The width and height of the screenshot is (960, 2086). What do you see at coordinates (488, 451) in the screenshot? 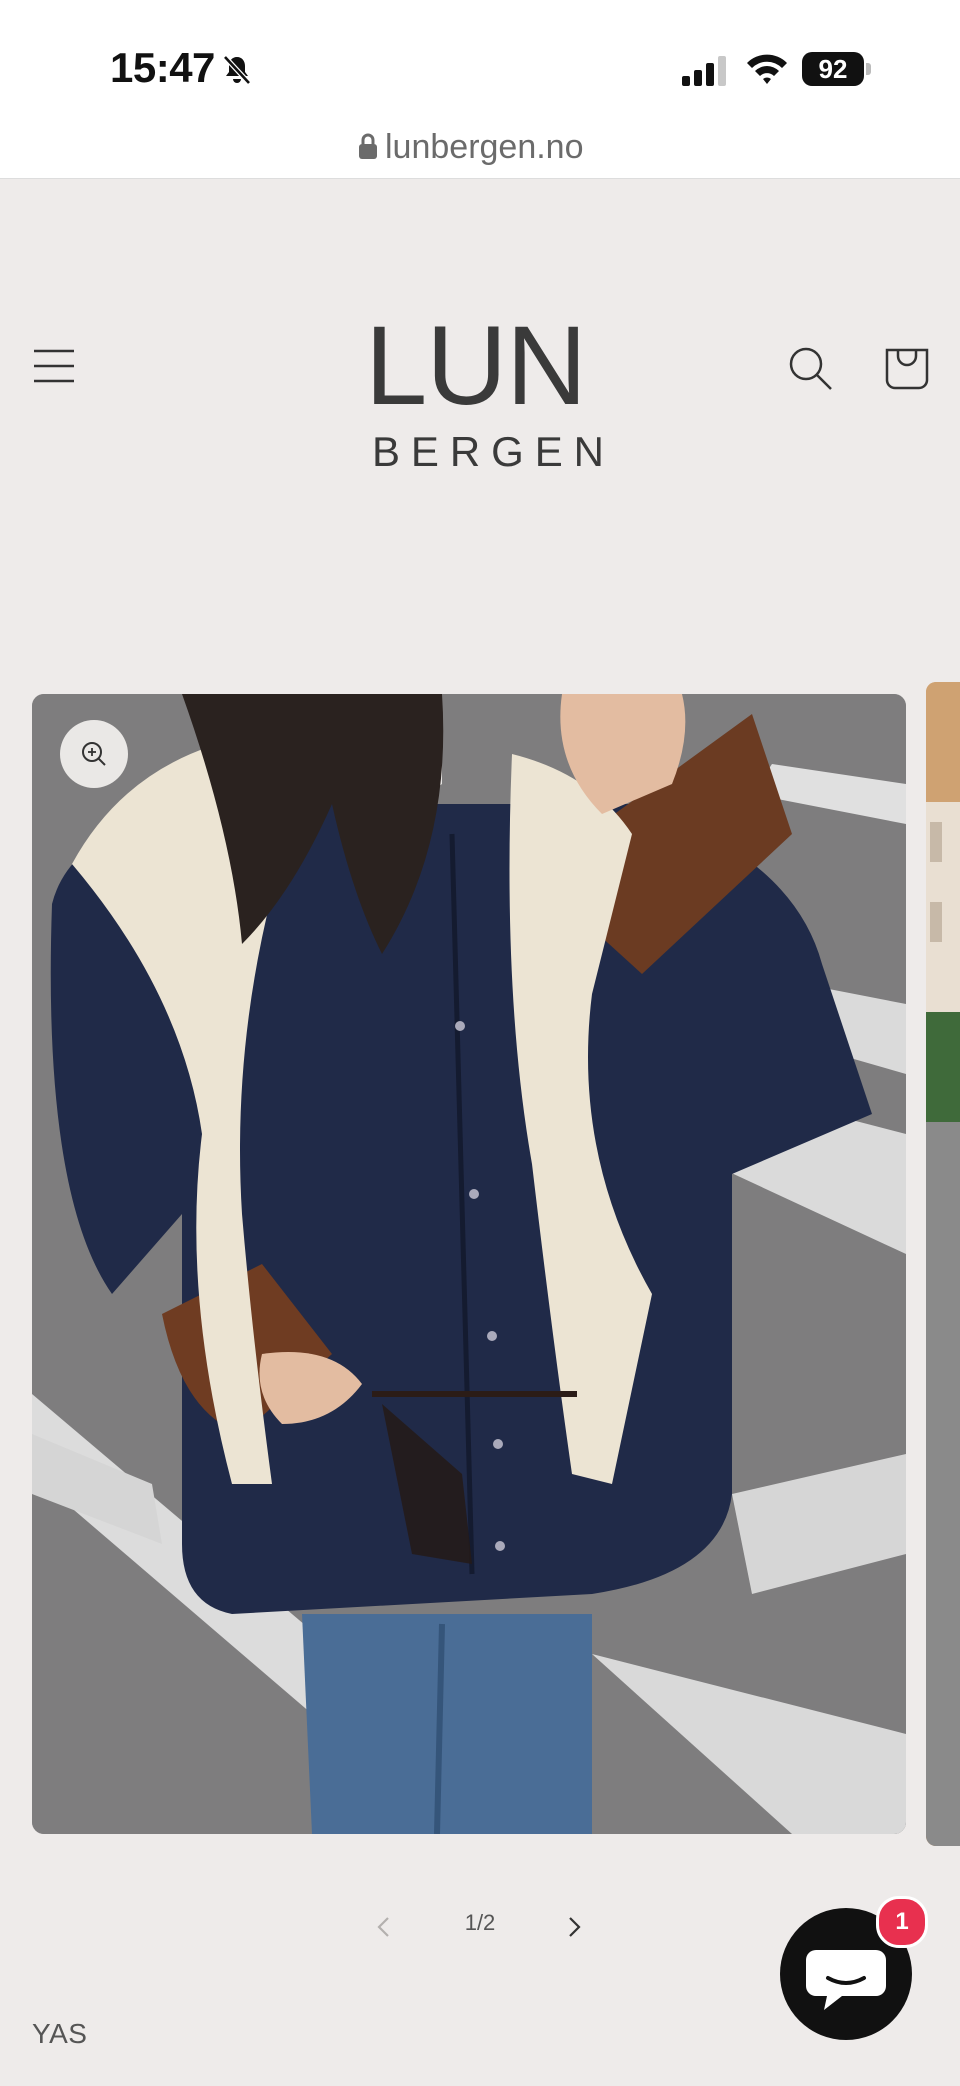
I see `logo-bottom-text: BERGEN` at bounding box center [488, 451].